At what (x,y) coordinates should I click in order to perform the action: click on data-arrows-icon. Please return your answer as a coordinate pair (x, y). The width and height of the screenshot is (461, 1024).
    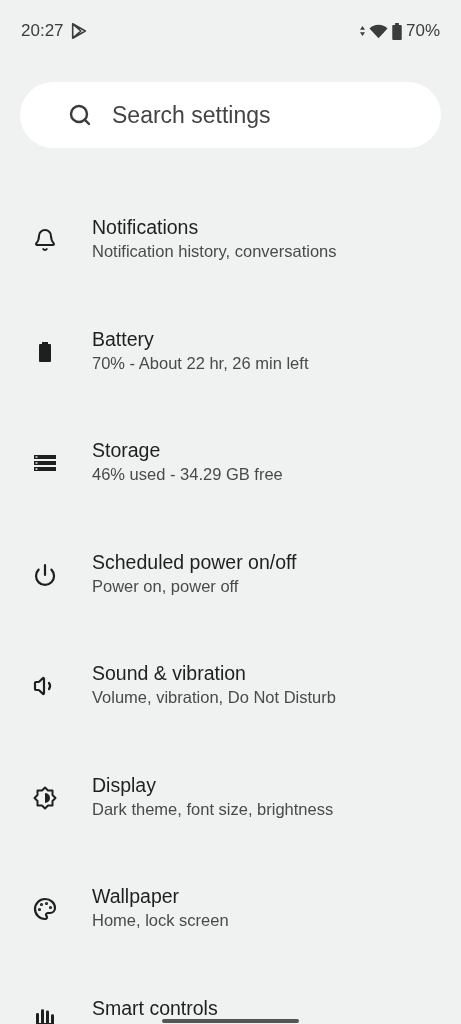
    Looking at the image, I should click on (362, 31).